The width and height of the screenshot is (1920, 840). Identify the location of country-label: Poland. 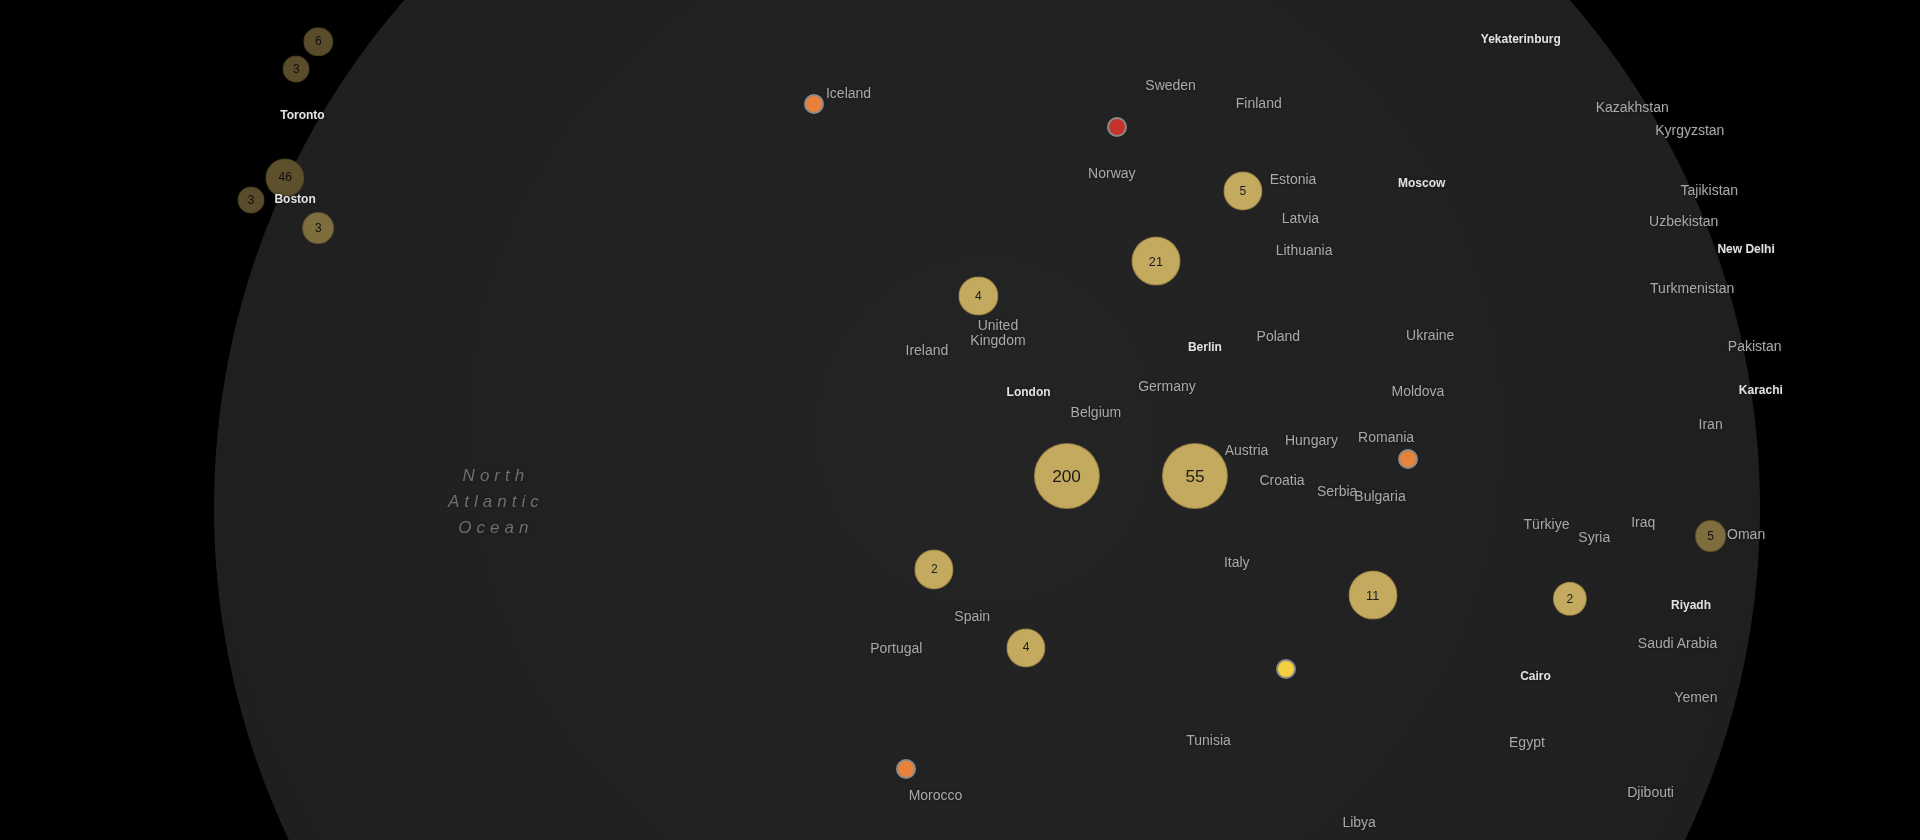
(1278, 337).